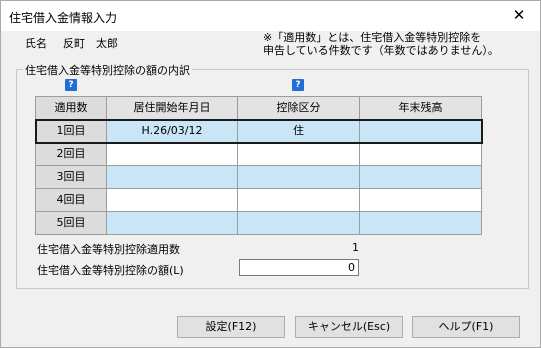  What do you see at coordinates (71, 131) in the screenshot?
I see `row-label: 1回目` at bounding box center [71, 131].